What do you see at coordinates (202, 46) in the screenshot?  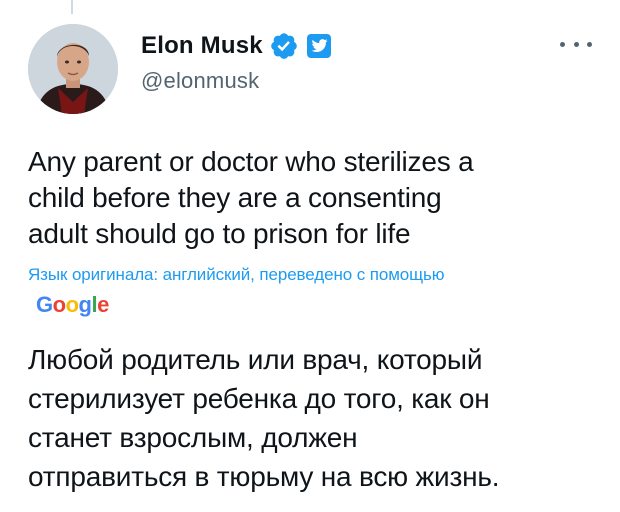 I see `display-name: Elon Musk` at bounding box center [202, 46].